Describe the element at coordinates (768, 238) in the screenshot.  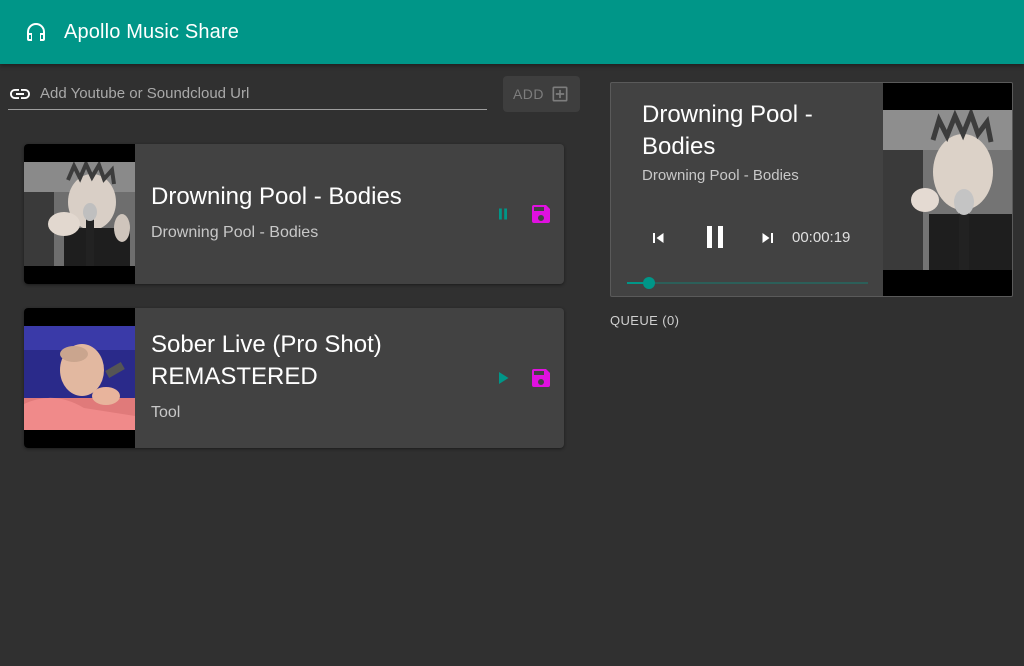
I see `skip-next-icon` at that location.